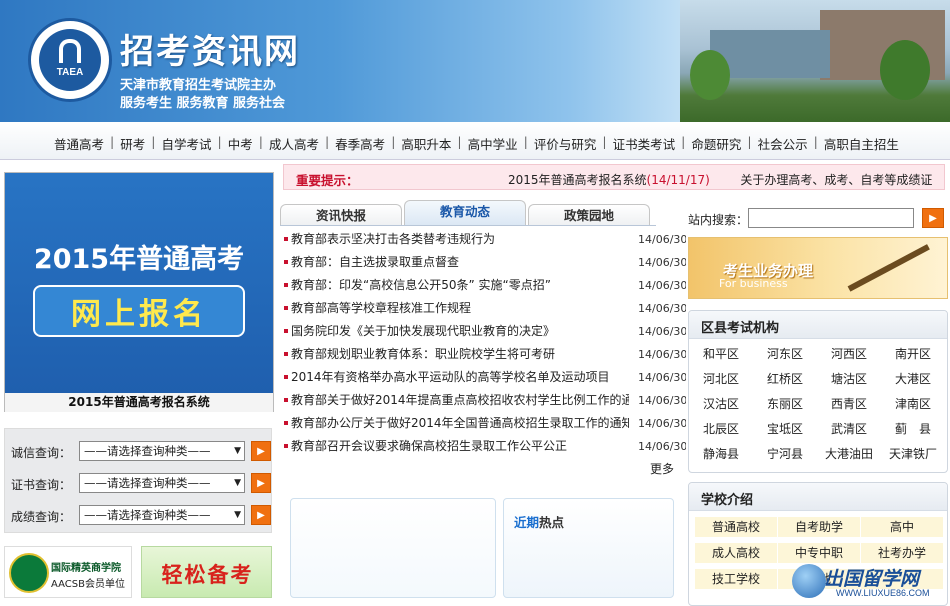 Image resolution: width=950 pixels, height=606 pixels. Describe the element at coordinates (240, 143) in the screenshot. I see `nav-item: 中考` at that location.